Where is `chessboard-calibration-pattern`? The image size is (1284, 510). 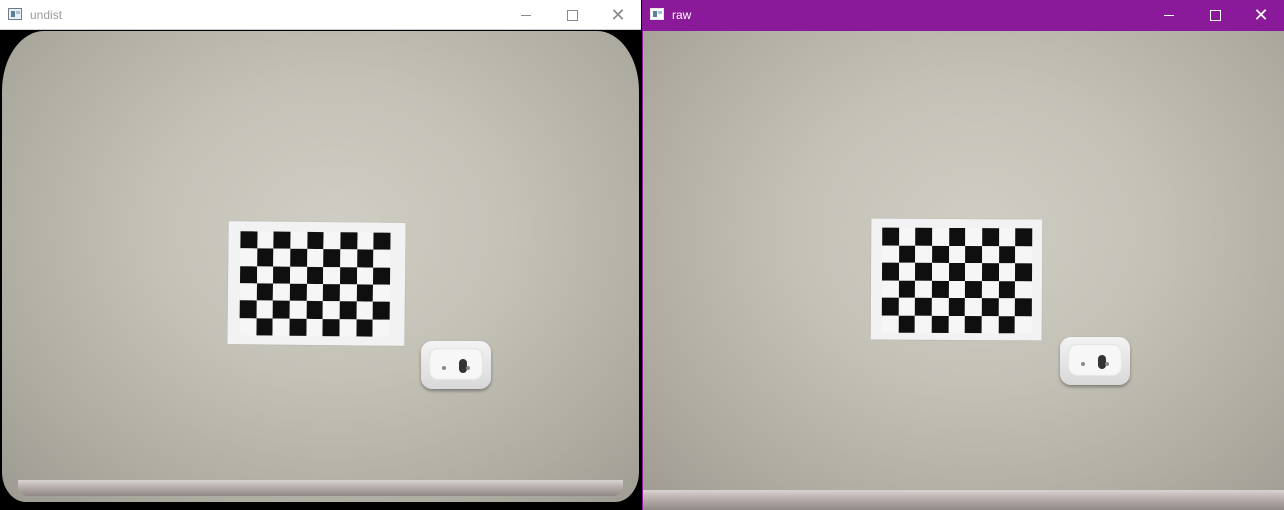
chessboard-calibration-pattern is located at coordinates (316, 283).